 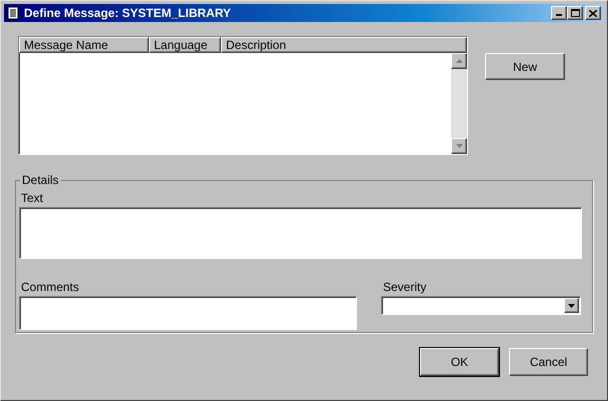 I want to click on close-icon, so click(x=593, y=13).